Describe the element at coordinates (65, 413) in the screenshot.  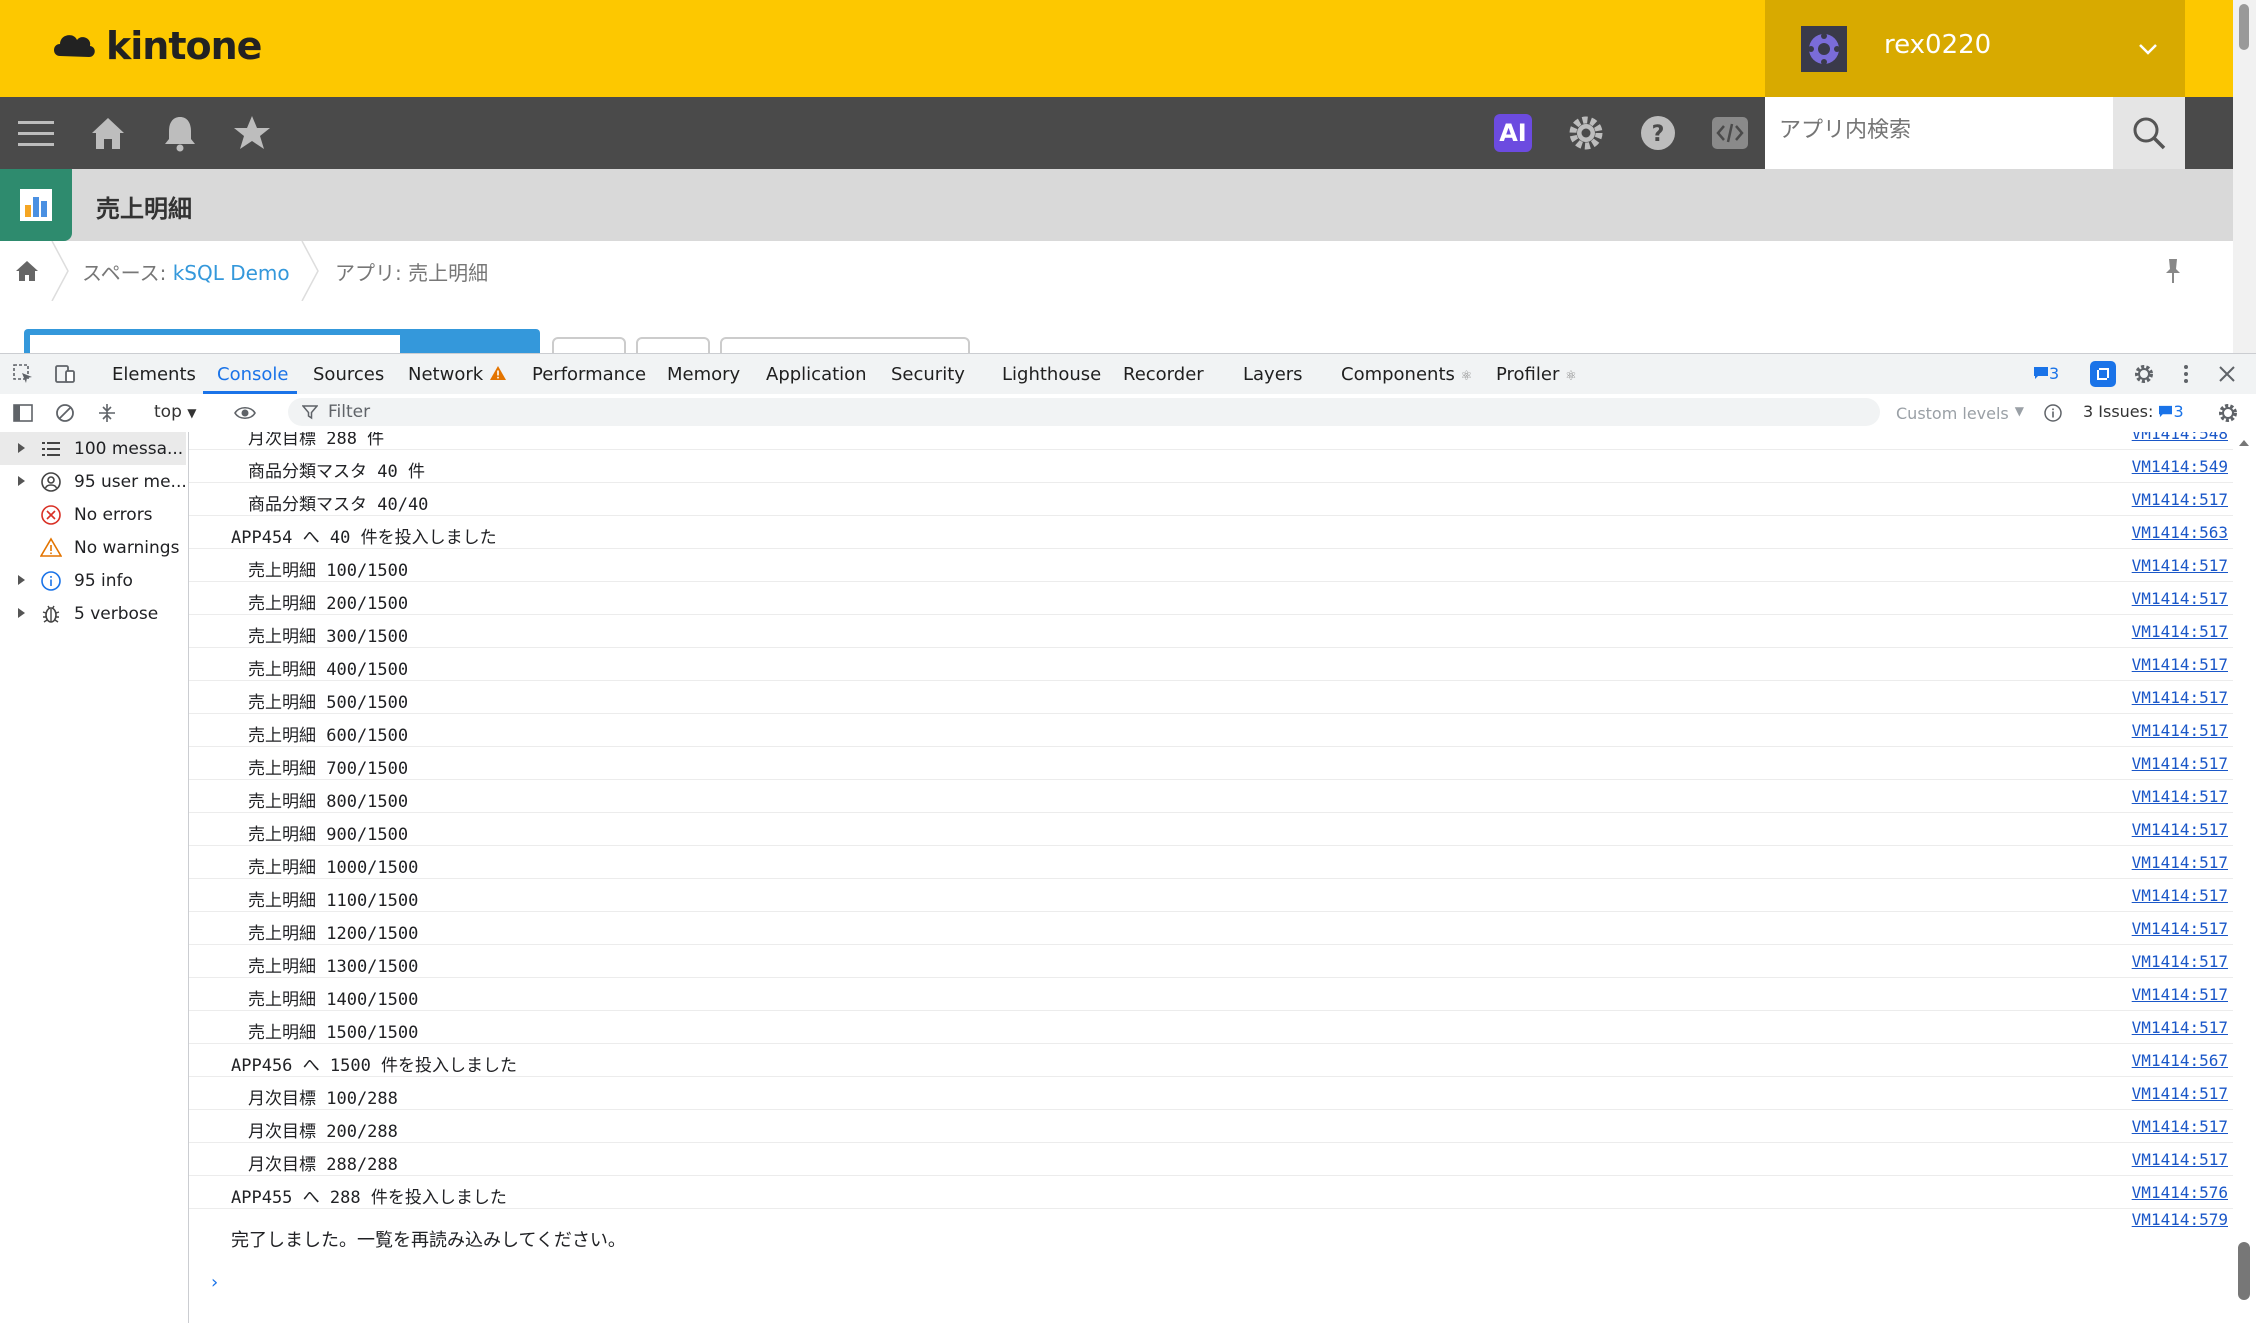
I see `clear-console-icon` at that location.